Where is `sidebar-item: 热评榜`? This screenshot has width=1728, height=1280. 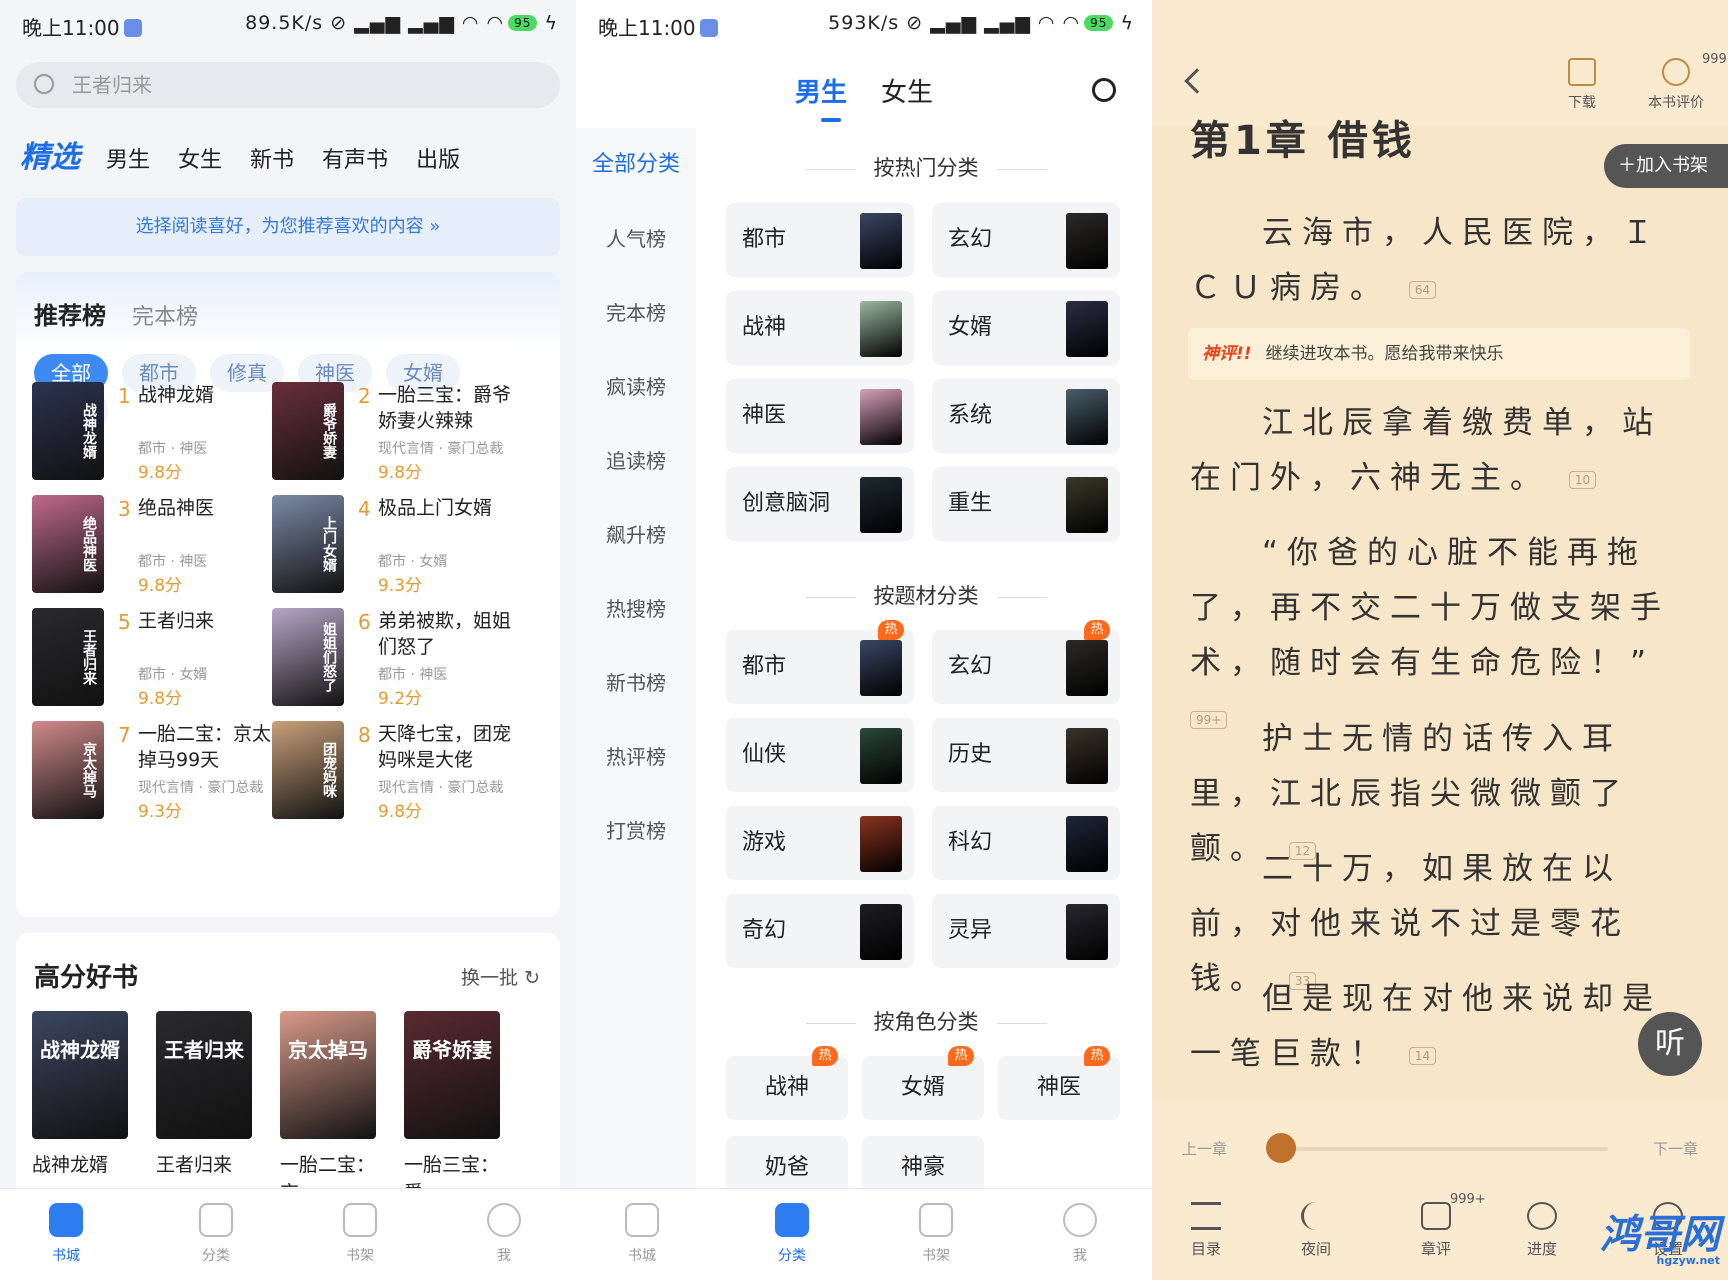
sidebar-item: 热评榜 is located at coordinates (636, 757).